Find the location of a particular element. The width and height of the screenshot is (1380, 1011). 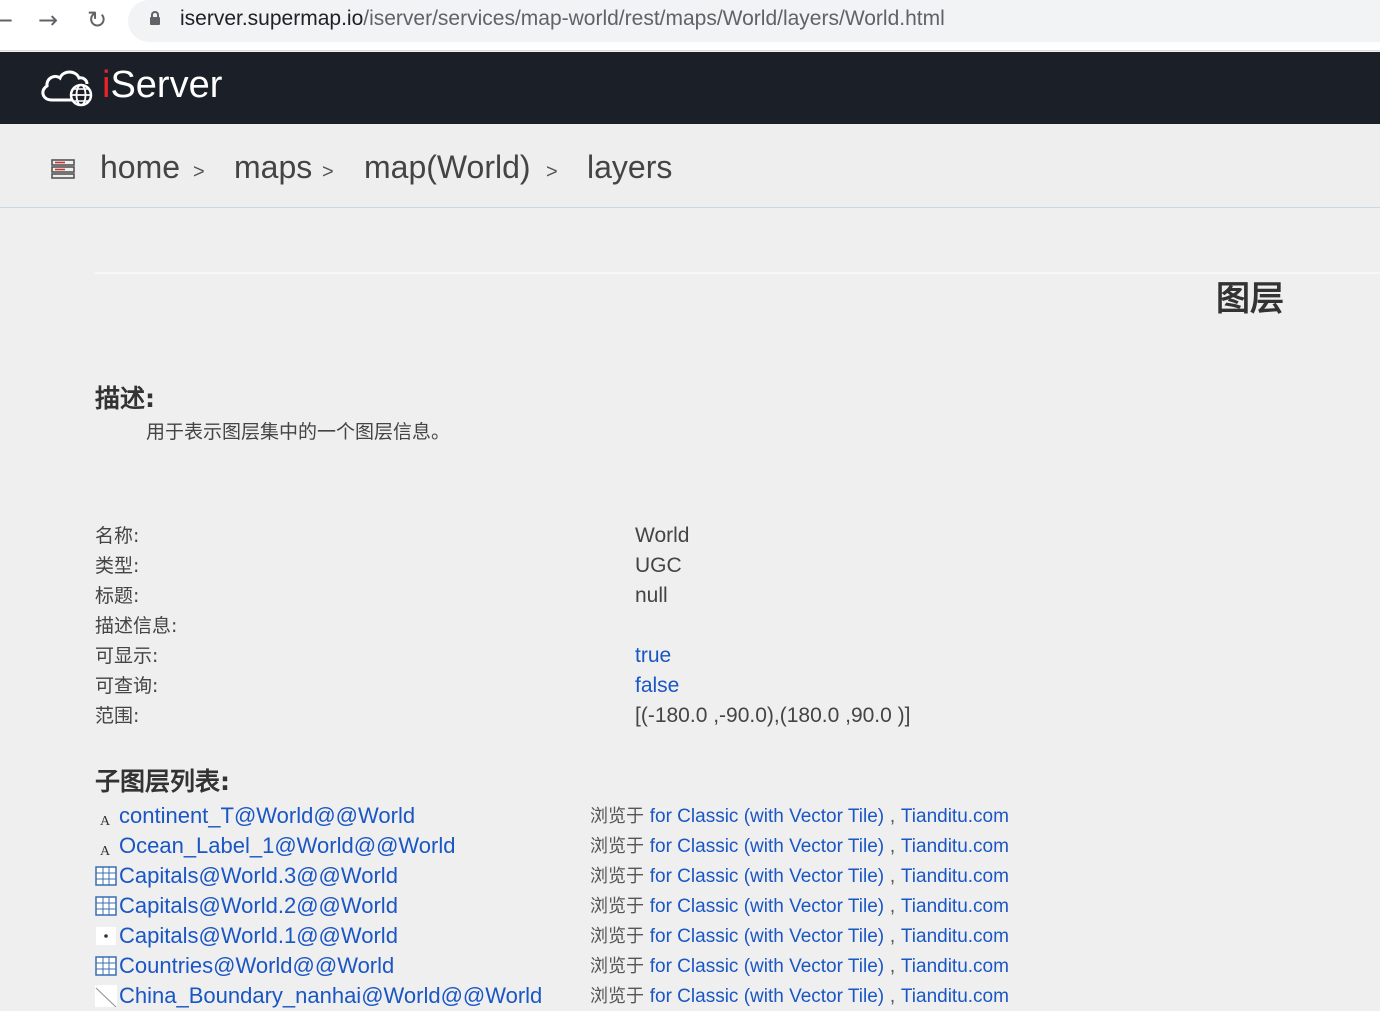

line-layer-icon is located at coordinates (106, 996).